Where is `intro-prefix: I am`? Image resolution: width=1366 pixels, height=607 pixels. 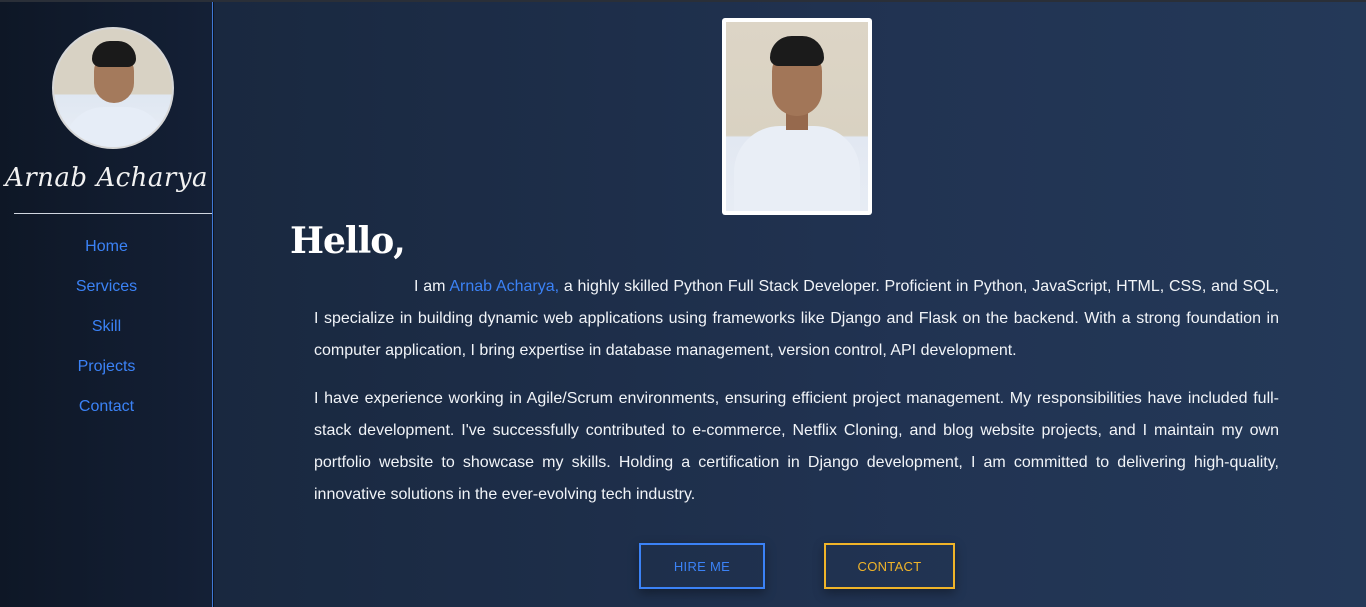
intro-prefix: I am is located at coordinates (432, 286).